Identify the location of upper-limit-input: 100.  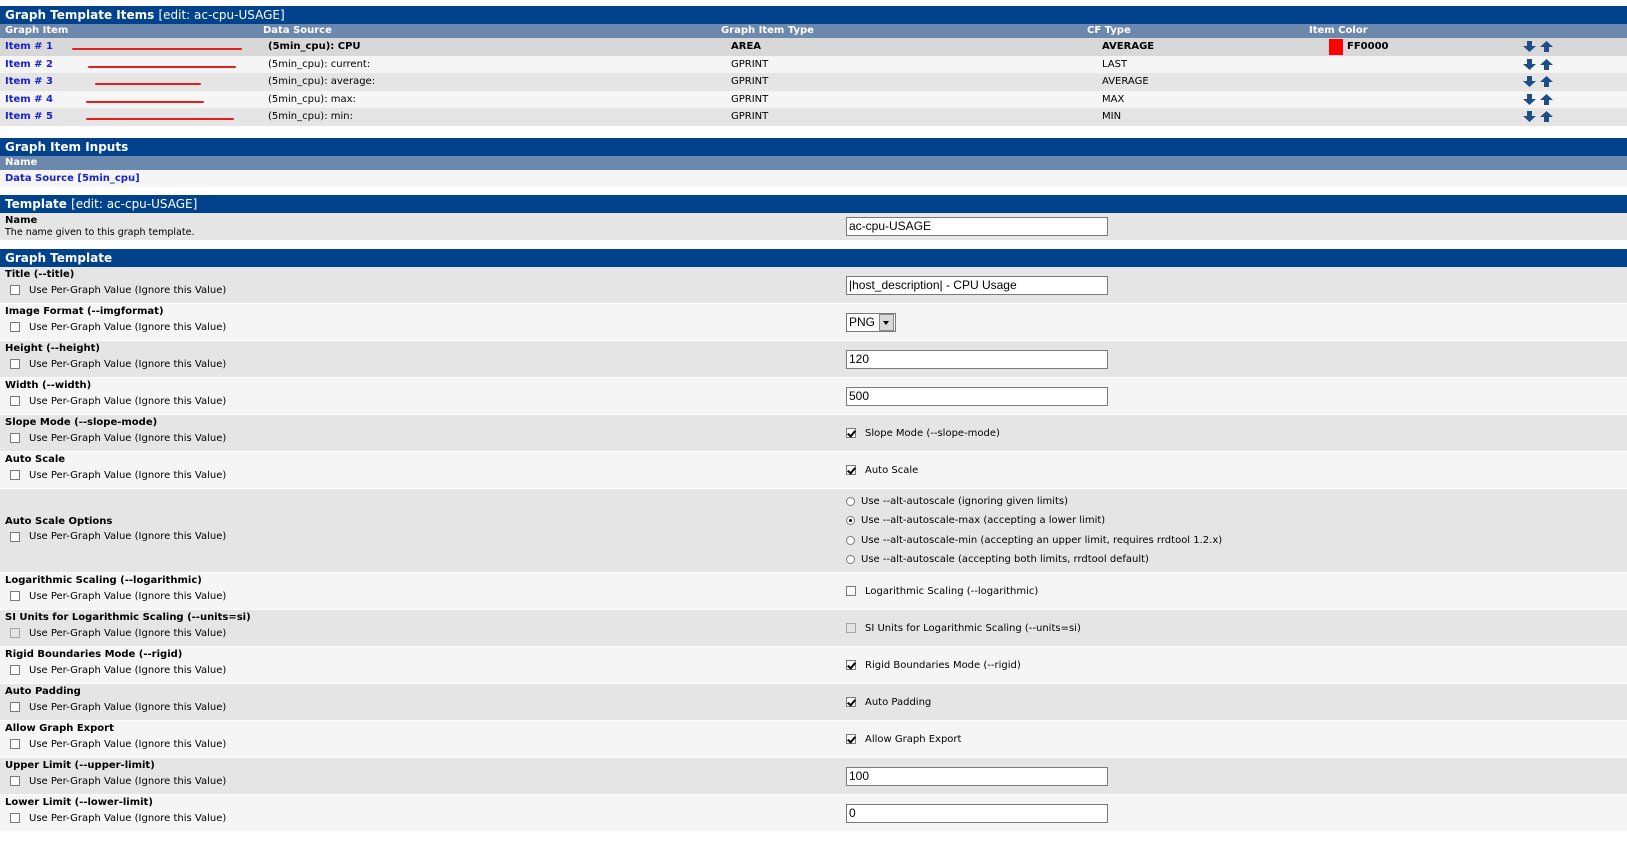
(977, 776).